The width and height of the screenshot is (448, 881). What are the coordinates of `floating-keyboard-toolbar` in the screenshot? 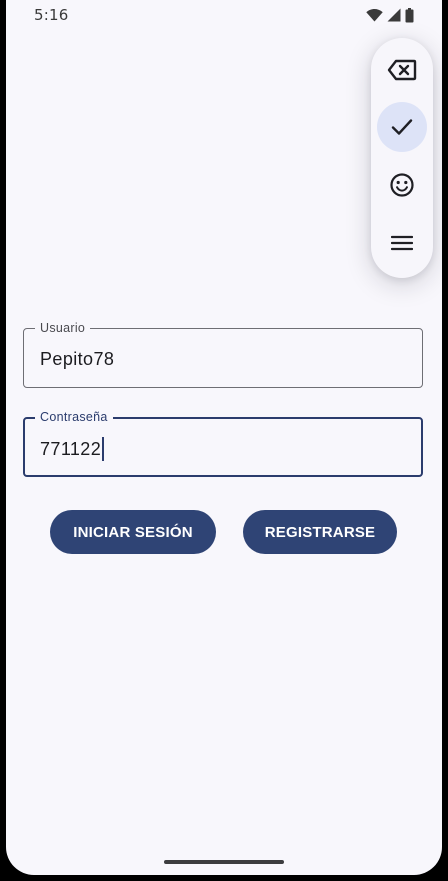 It's located at (402, 158).